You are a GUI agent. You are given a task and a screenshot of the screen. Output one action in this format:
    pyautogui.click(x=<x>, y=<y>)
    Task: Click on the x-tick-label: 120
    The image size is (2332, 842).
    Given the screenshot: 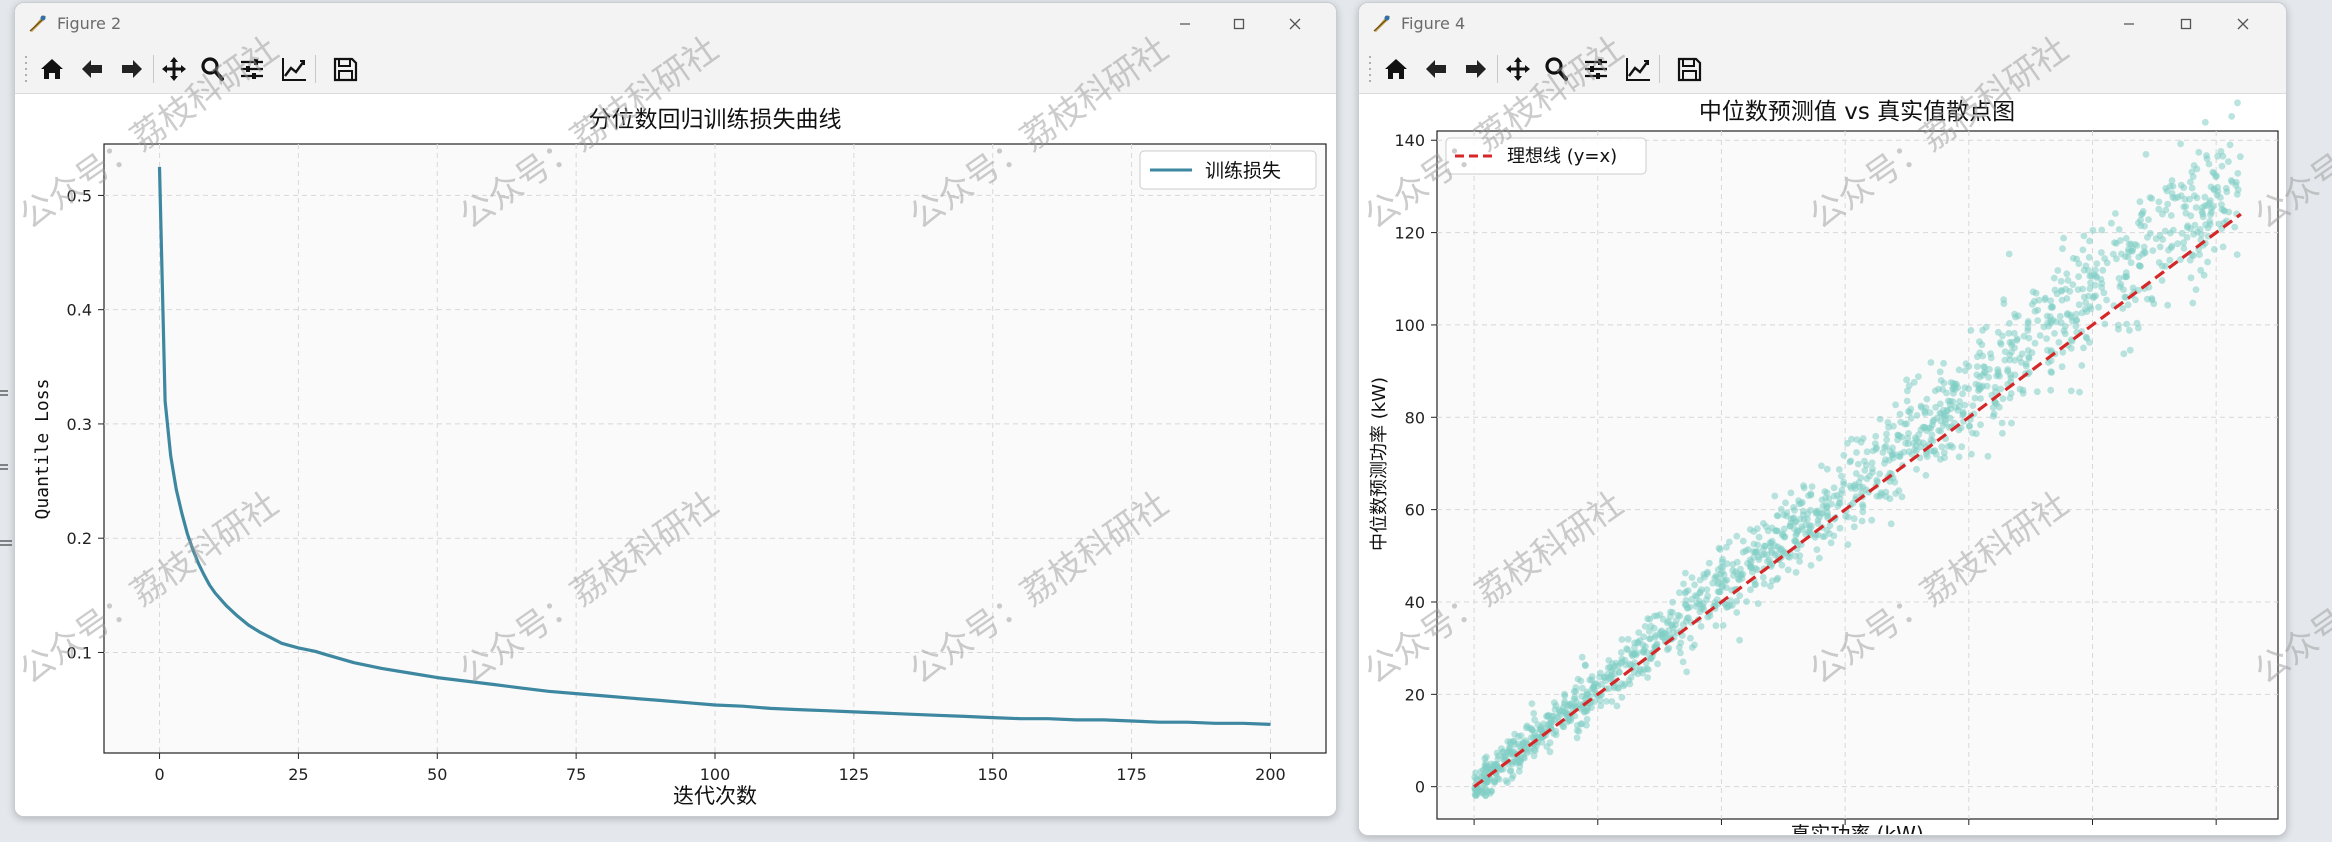 What is the action you would take?
    pyautogui.click(x=2216, y=832)
    